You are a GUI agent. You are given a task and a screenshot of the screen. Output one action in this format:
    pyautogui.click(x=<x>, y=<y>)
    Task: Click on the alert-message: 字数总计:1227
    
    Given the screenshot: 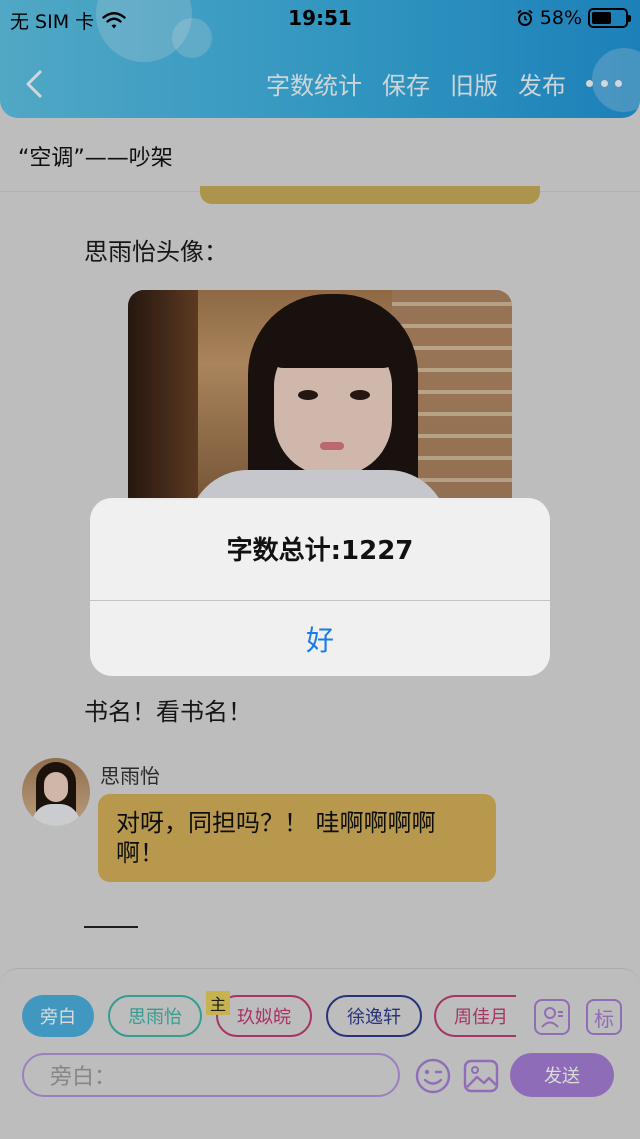 What is the action you would take?
    pyautogui.click(x=320, y=551)
    